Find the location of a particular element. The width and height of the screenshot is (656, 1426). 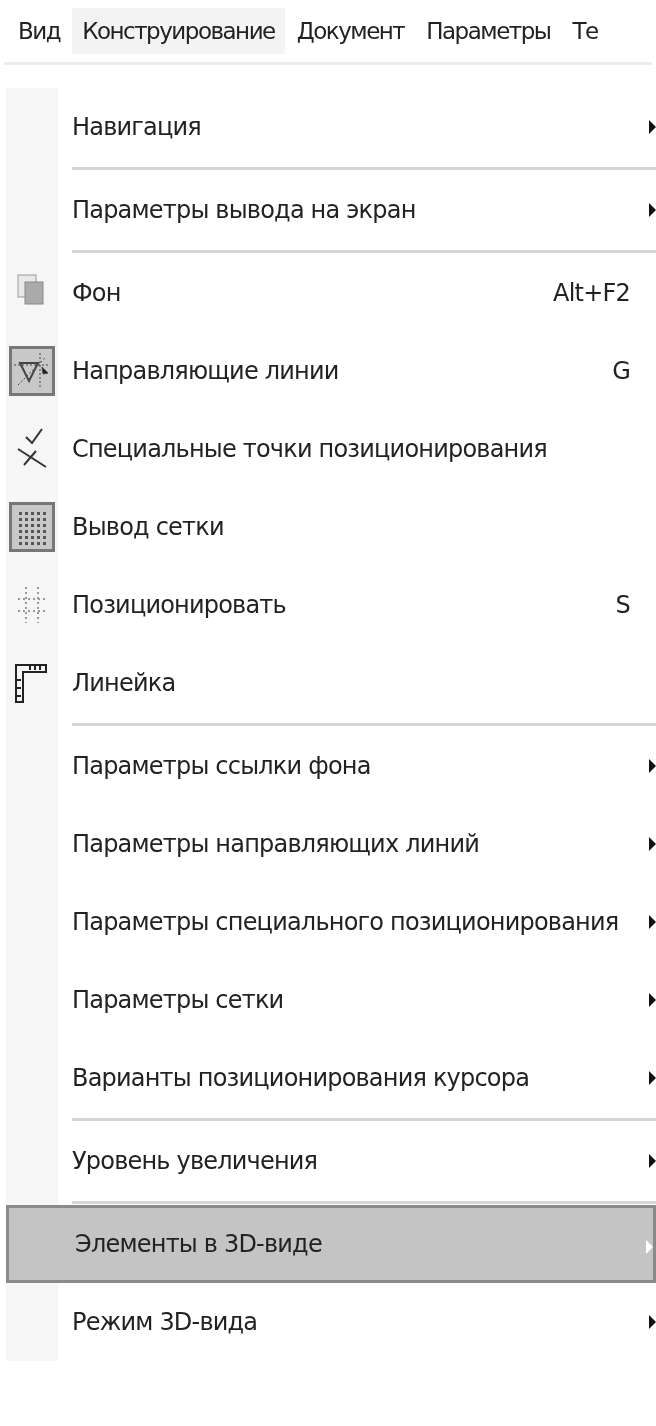

menu-label: Варианты позиционирования курсора is located at coordinates (301, 1078).